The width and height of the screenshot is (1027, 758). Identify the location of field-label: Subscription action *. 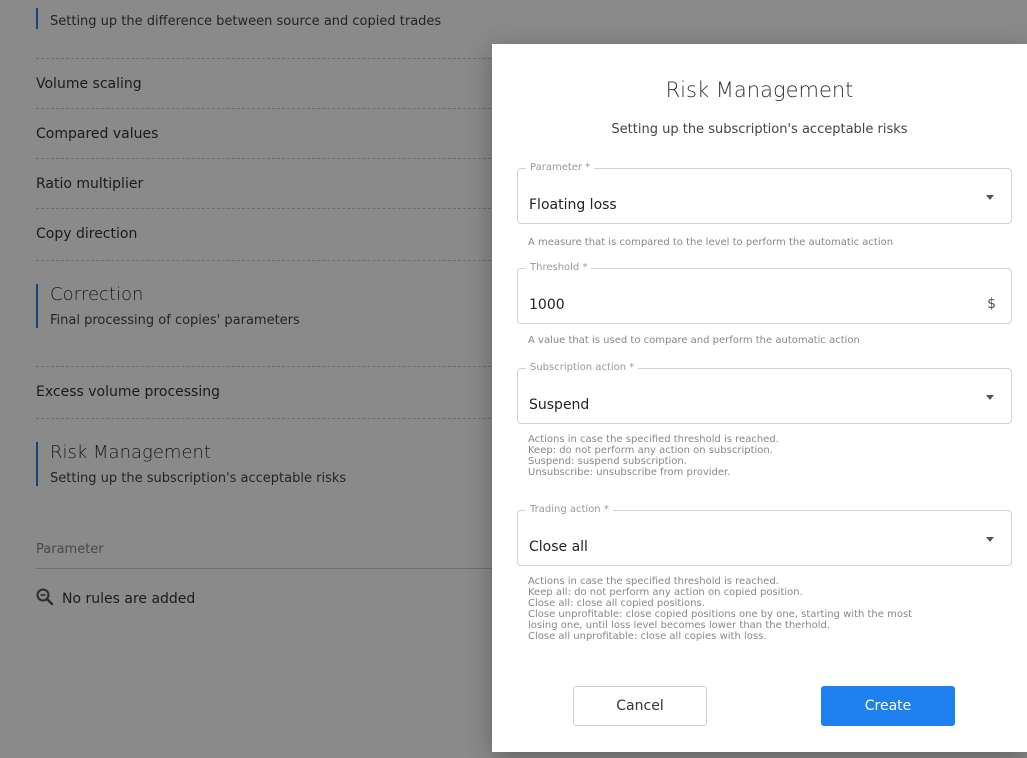
(582, 368).